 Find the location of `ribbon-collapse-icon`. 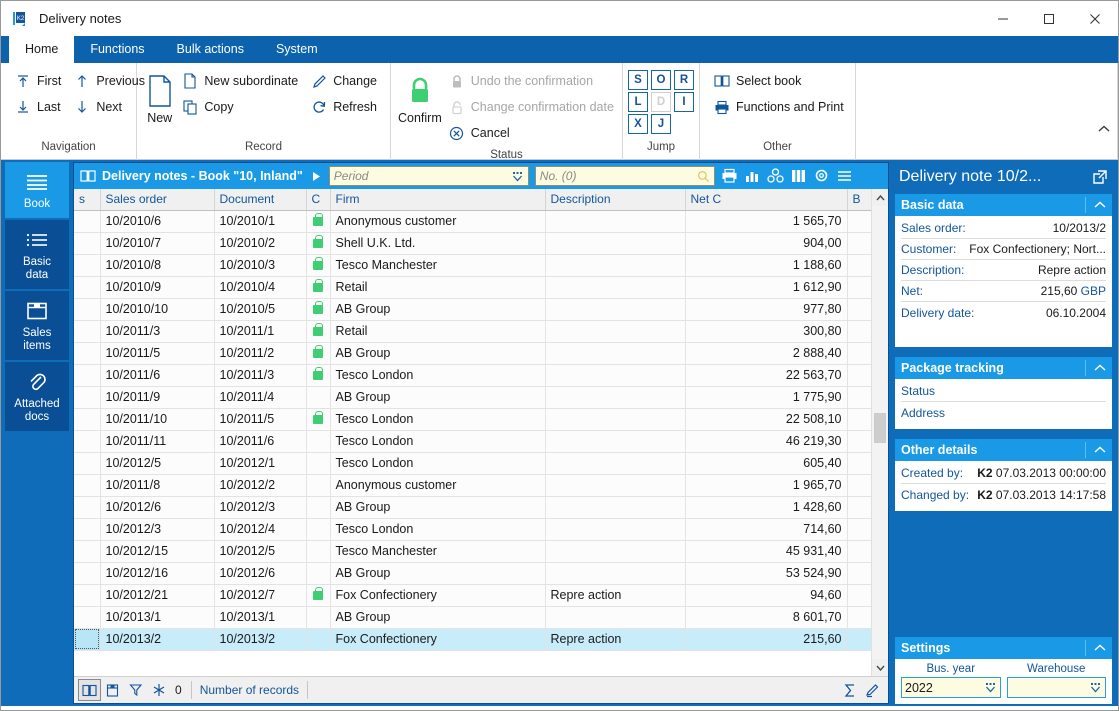

ribbon-collapse-icon is located at coordinates (1104, 129).